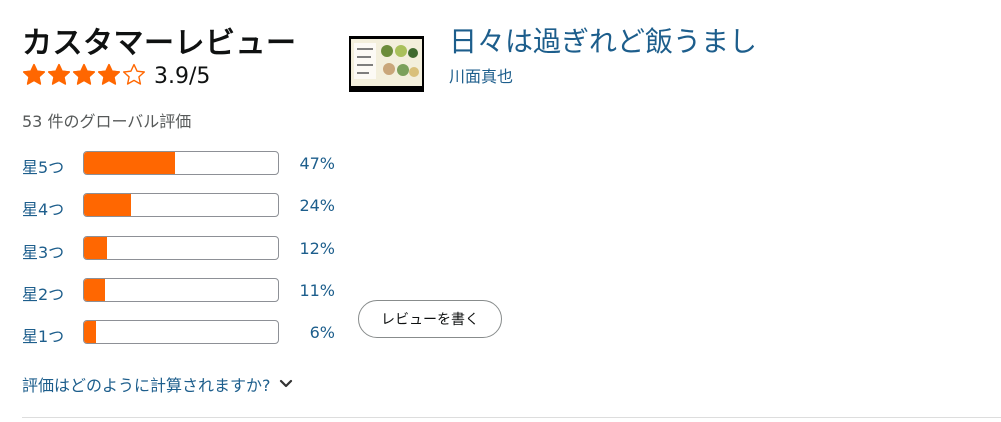 The image size is (1001, 422). Describe the element at coordinates (317, 248) in the screenshot. I see `histogram-percent: 12%` at that location.